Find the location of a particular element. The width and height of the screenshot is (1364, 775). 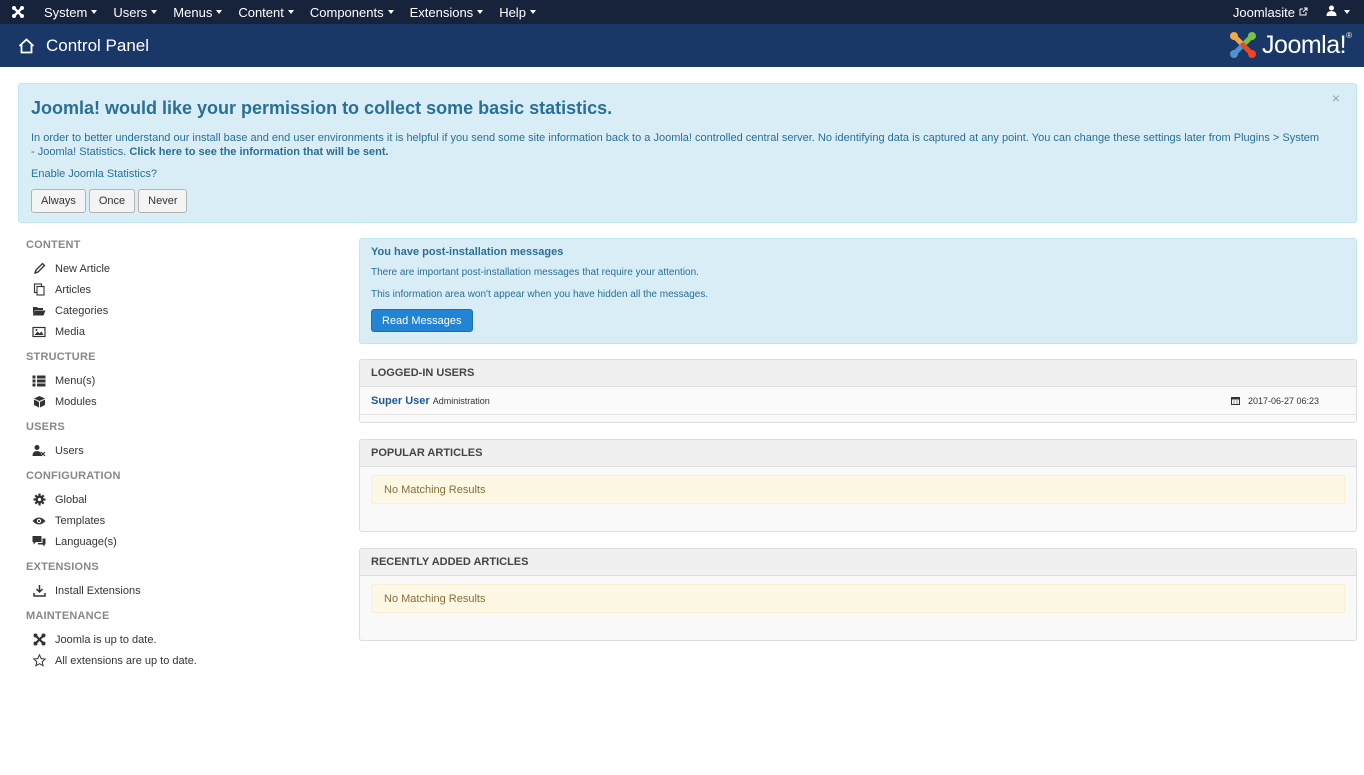

users-icon is located at coordinates (39, 451).